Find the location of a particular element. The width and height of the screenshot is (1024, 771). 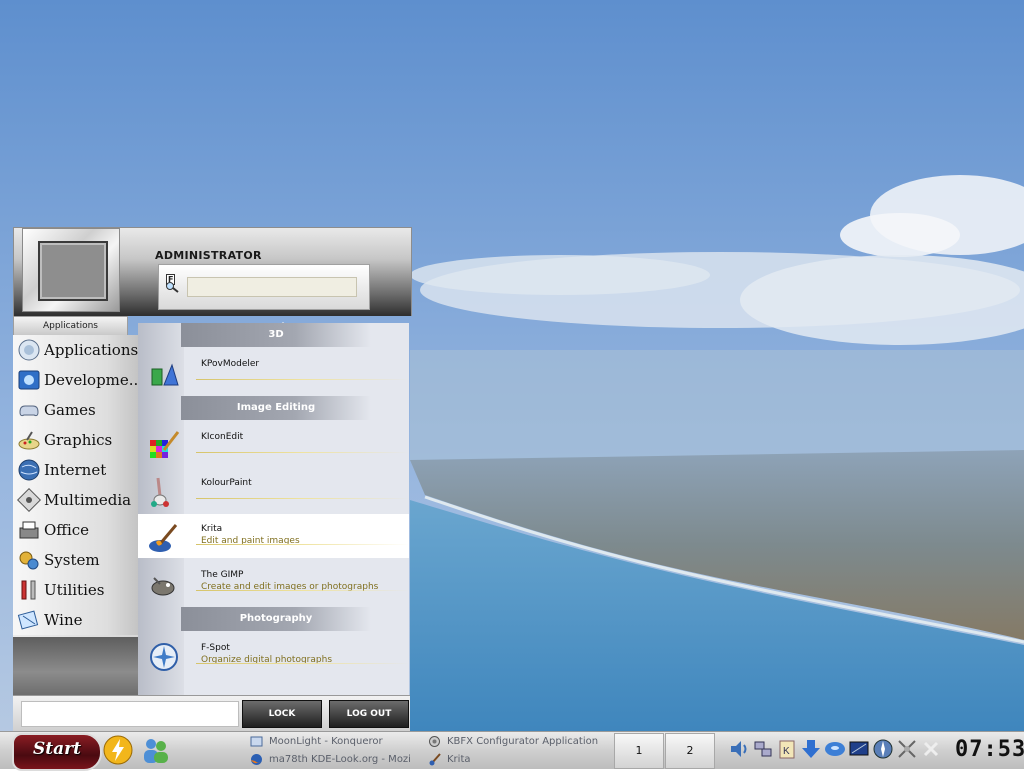

section-header: Image Editing is located at coordinates (276, 408).